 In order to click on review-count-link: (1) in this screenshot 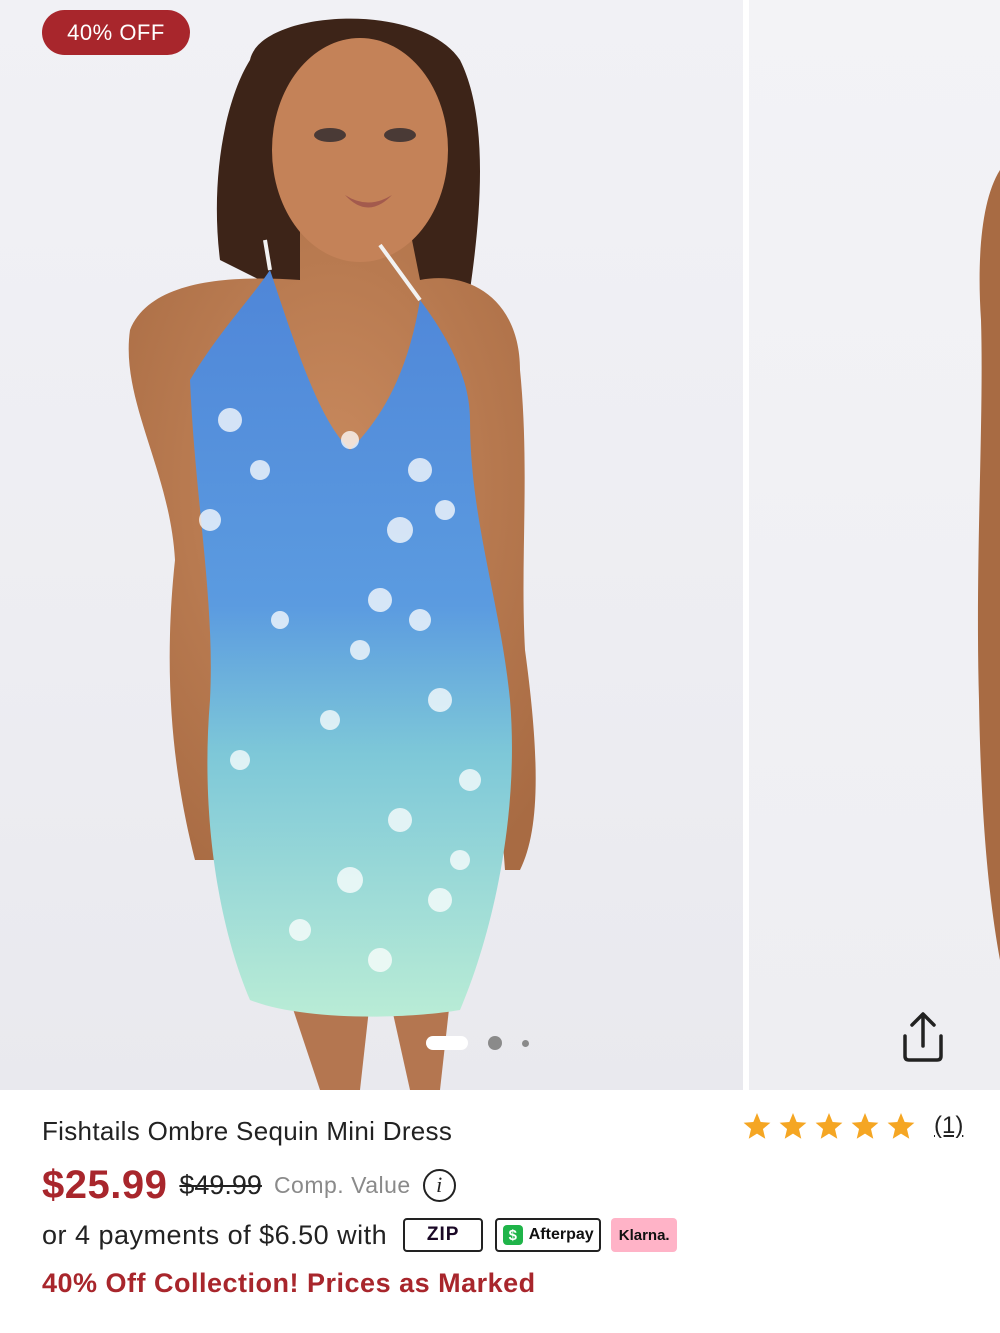, I will do `click(948, 1126)`.